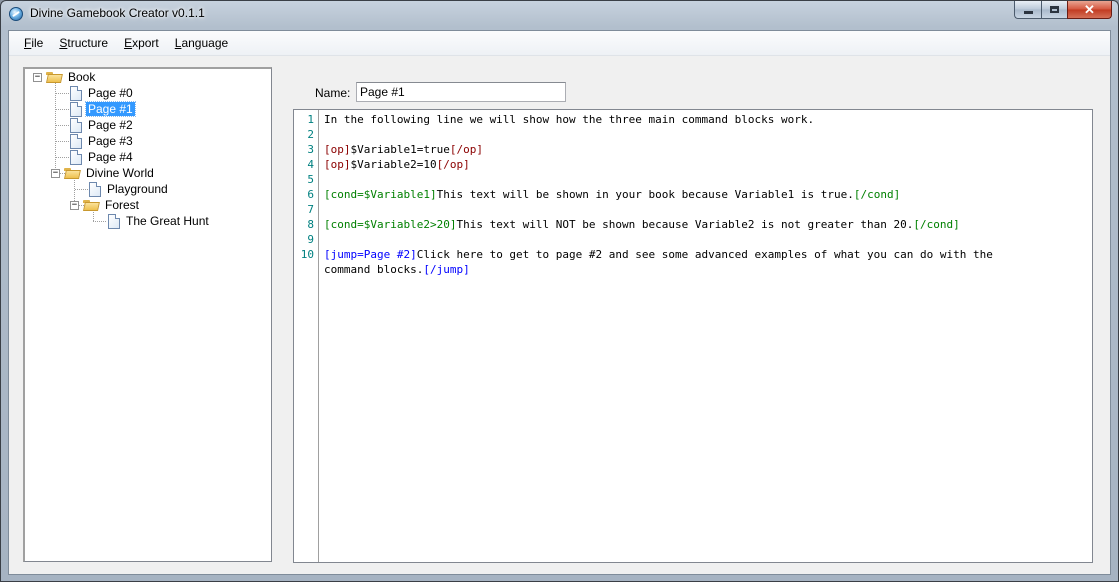  What do you see at coordinates (306, 336) in the screenshot?
I see `line-number-gutter: 1 2 3 4 5 6 7 8 9 10` at bounding box center [306, 336].